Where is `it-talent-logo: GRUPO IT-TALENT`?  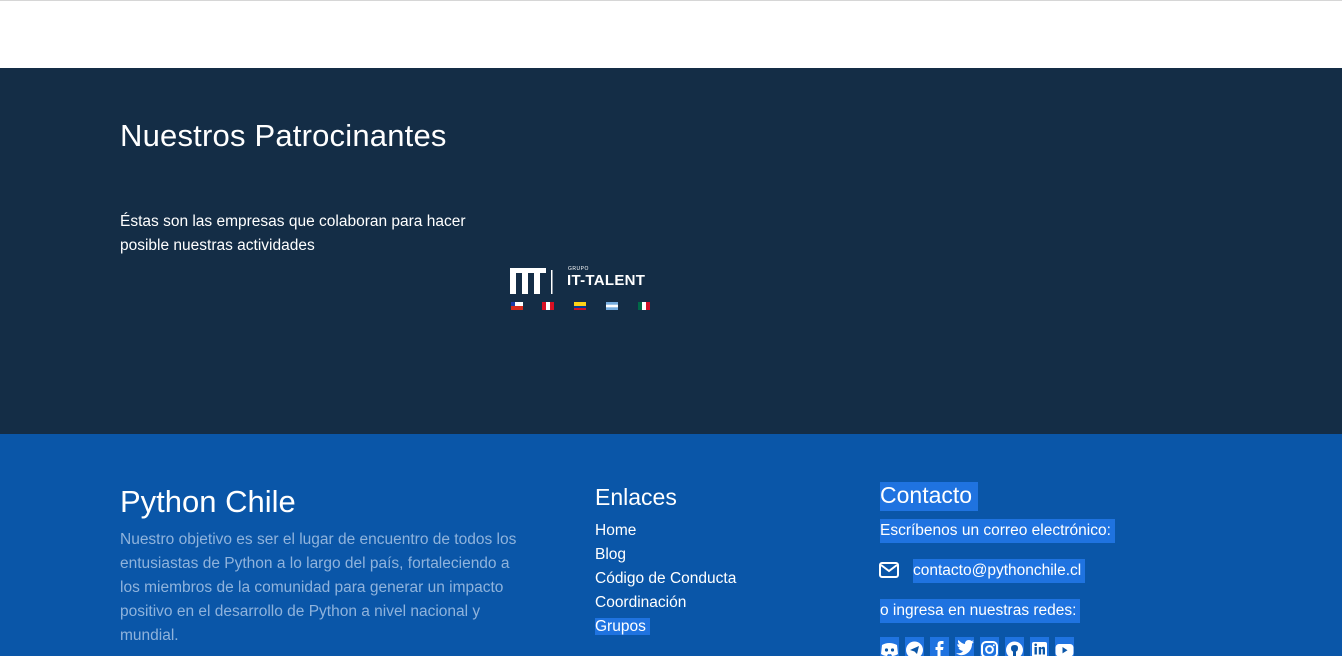 it-talent-logo: GRUPO IT-TALENT is located at coordinates (588, 289).